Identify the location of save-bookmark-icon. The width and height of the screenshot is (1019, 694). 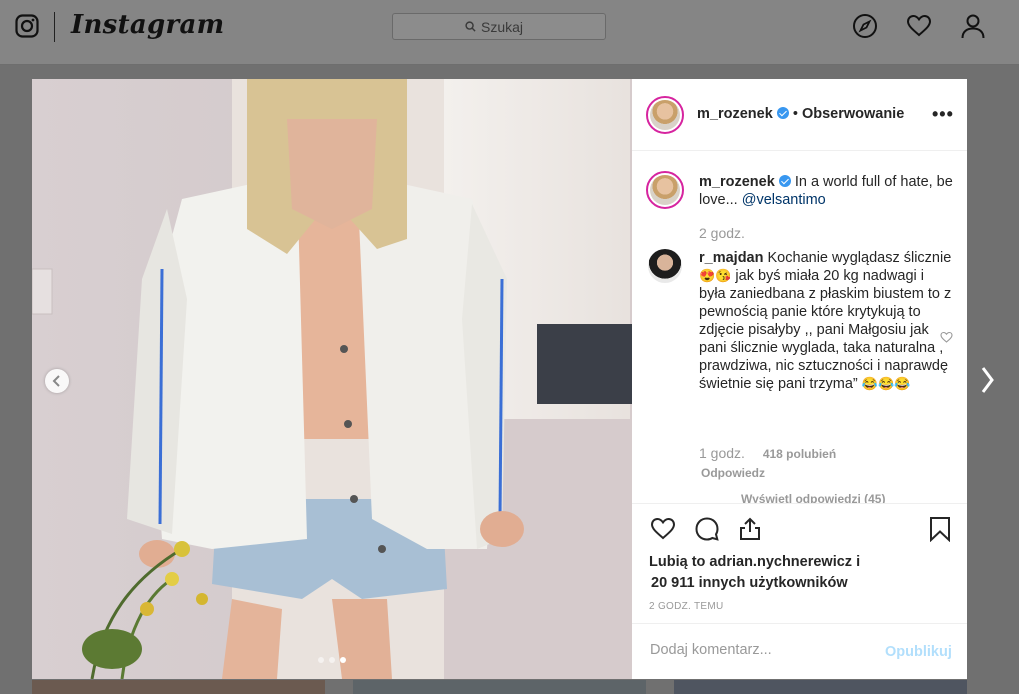
(940, 529).